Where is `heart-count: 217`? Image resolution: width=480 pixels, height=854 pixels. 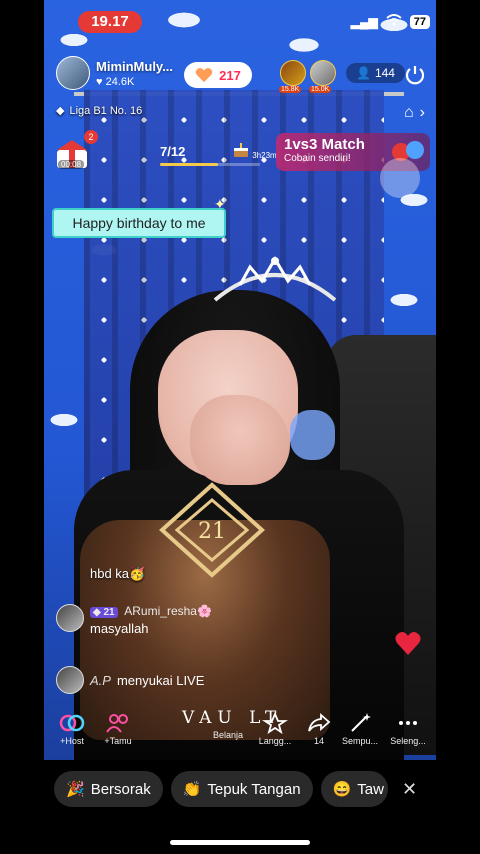 heart-count: 217 is located at coordinates (230, 75).